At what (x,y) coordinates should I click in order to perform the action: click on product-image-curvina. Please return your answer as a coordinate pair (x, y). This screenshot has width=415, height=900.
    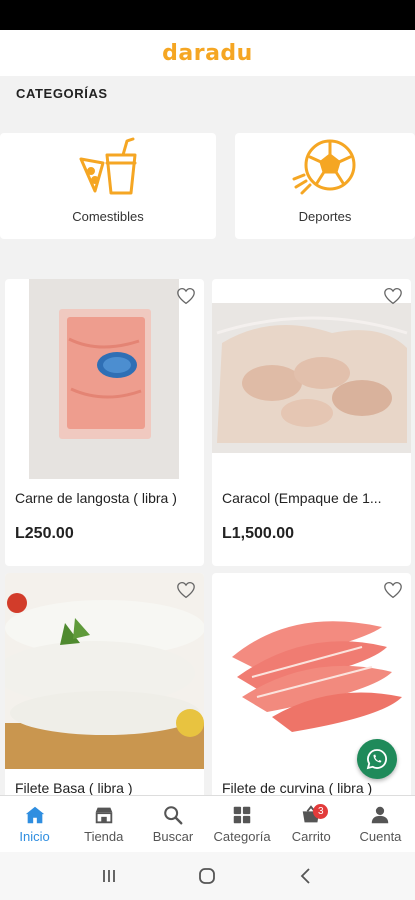
    Looking at the image, I should click on (311, 672).